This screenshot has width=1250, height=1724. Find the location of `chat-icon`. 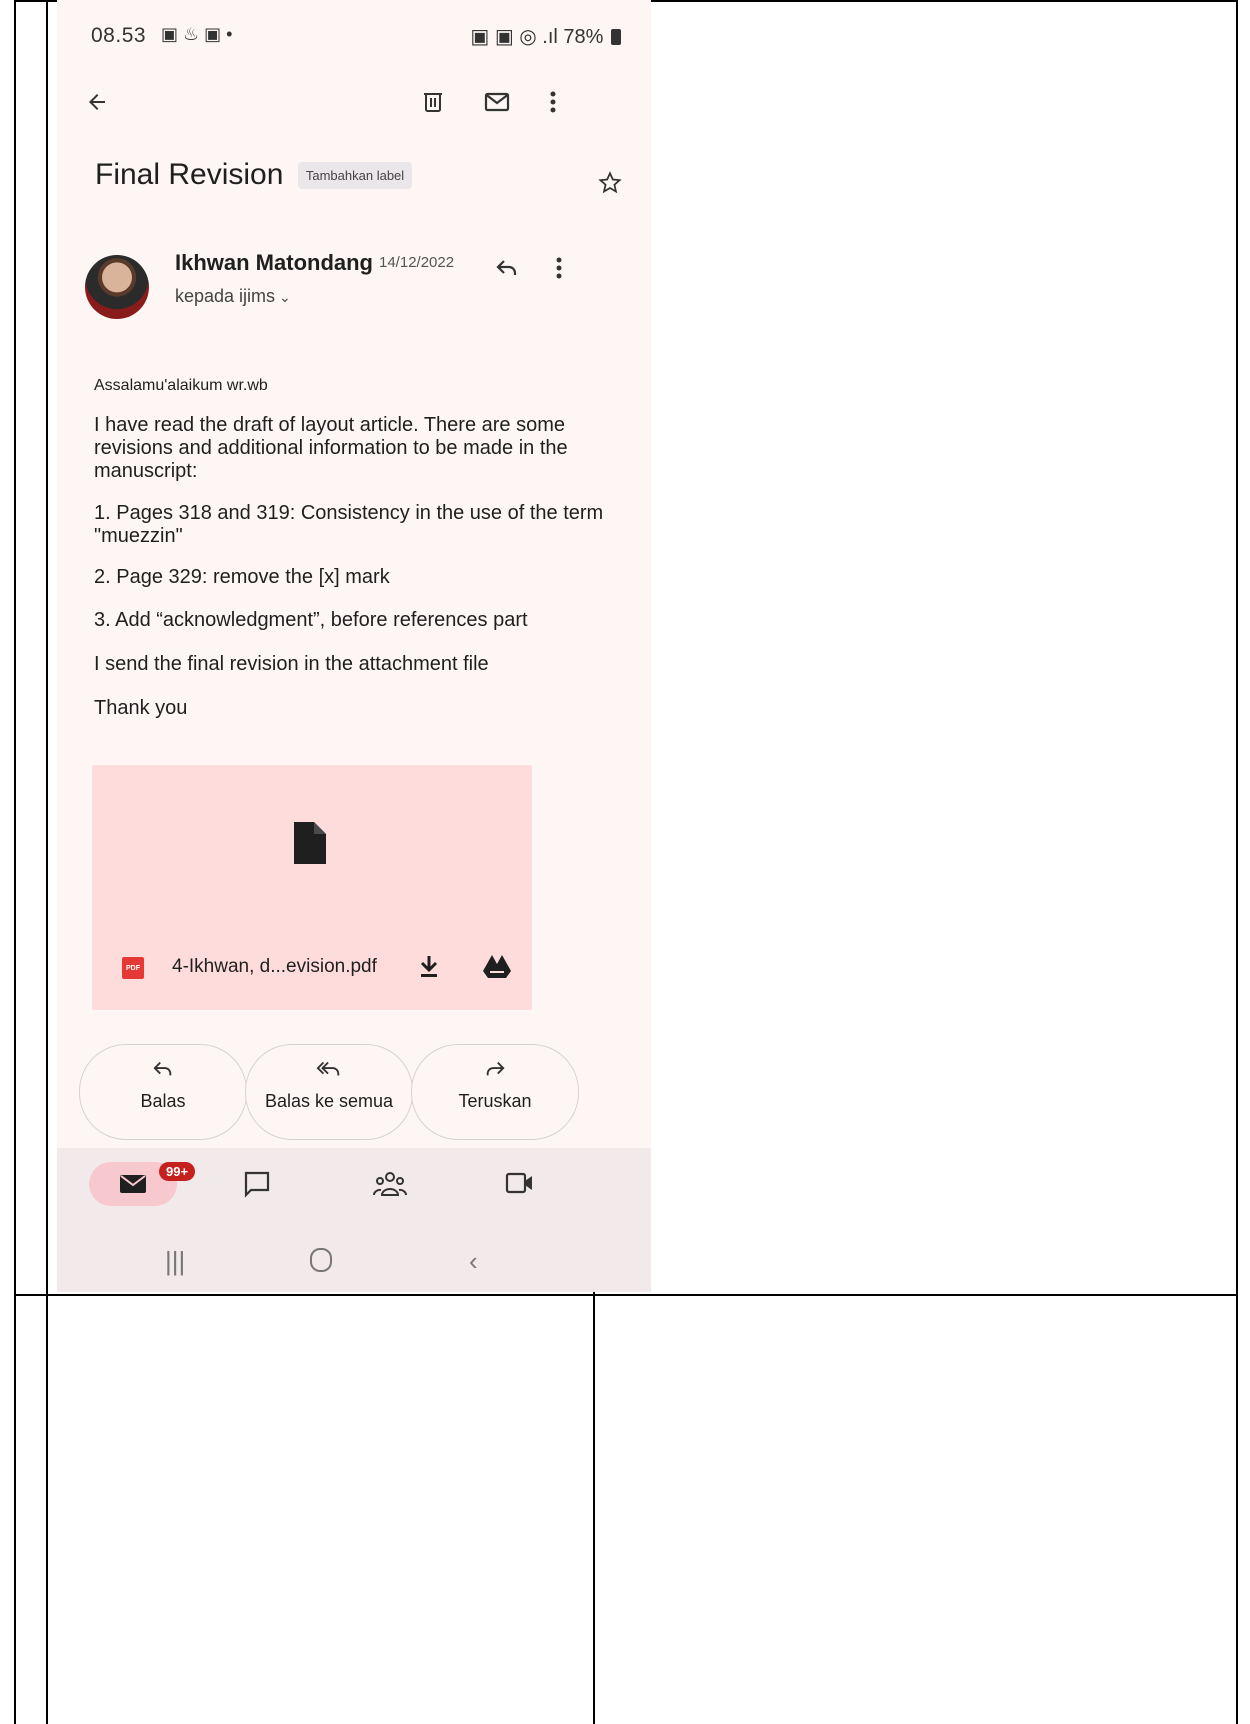

chat-icon is located at coordinates (257, 1184).